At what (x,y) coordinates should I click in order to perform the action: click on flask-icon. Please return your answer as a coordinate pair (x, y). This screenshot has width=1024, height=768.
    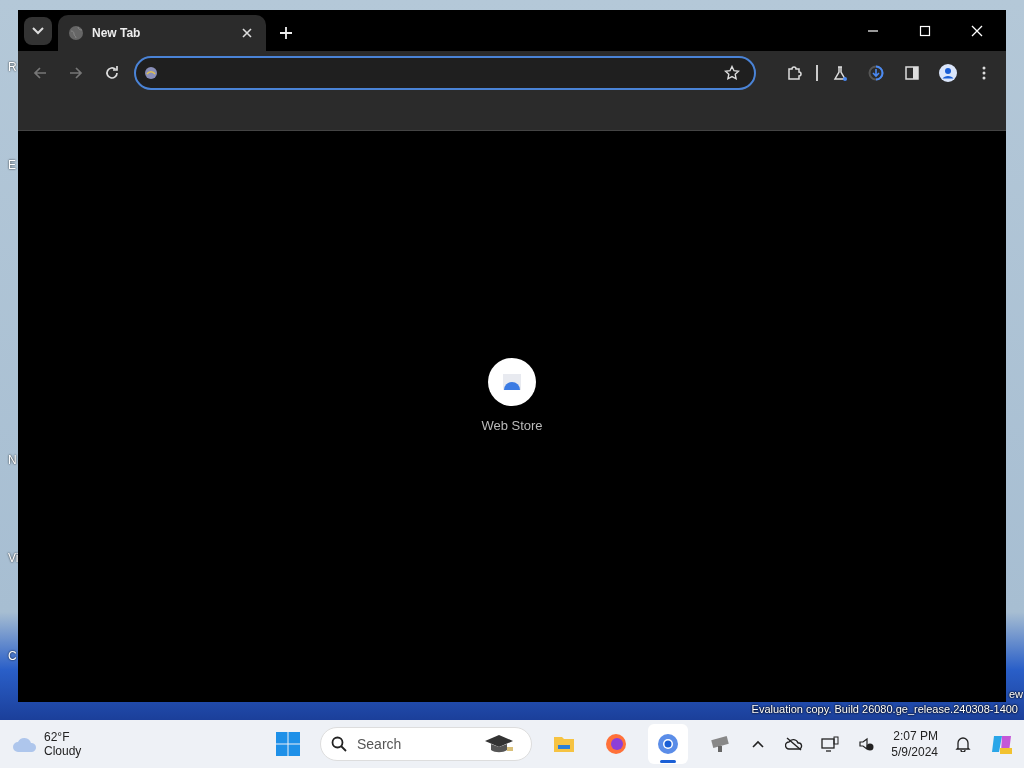
    Looking at the image, I should click on (840, 73).